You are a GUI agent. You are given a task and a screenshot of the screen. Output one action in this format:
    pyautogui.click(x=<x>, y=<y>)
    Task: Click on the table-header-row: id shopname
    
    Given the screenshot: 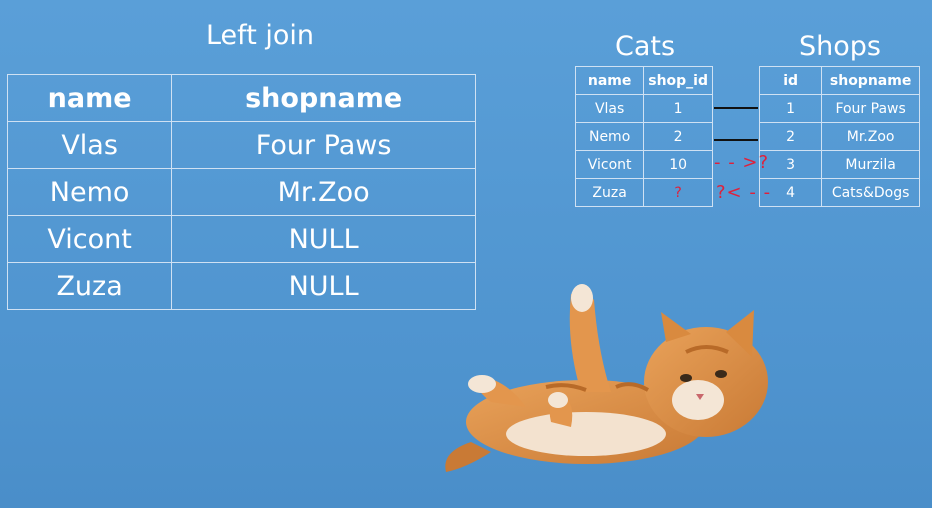 What is the action you would take?
    pyautogui.click(x=839, y=80)
    